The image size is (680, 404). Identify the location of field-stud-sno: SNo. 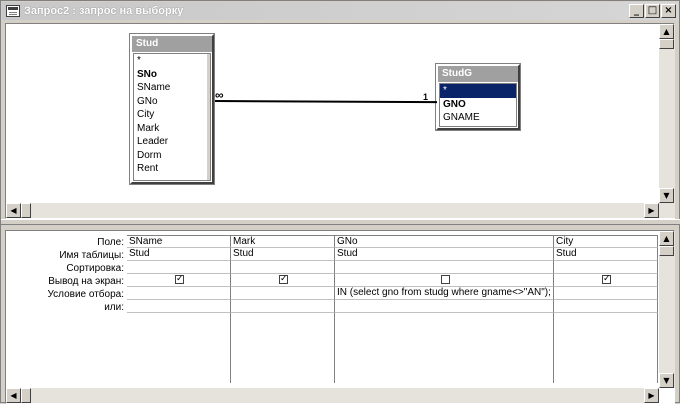
(172, 75).